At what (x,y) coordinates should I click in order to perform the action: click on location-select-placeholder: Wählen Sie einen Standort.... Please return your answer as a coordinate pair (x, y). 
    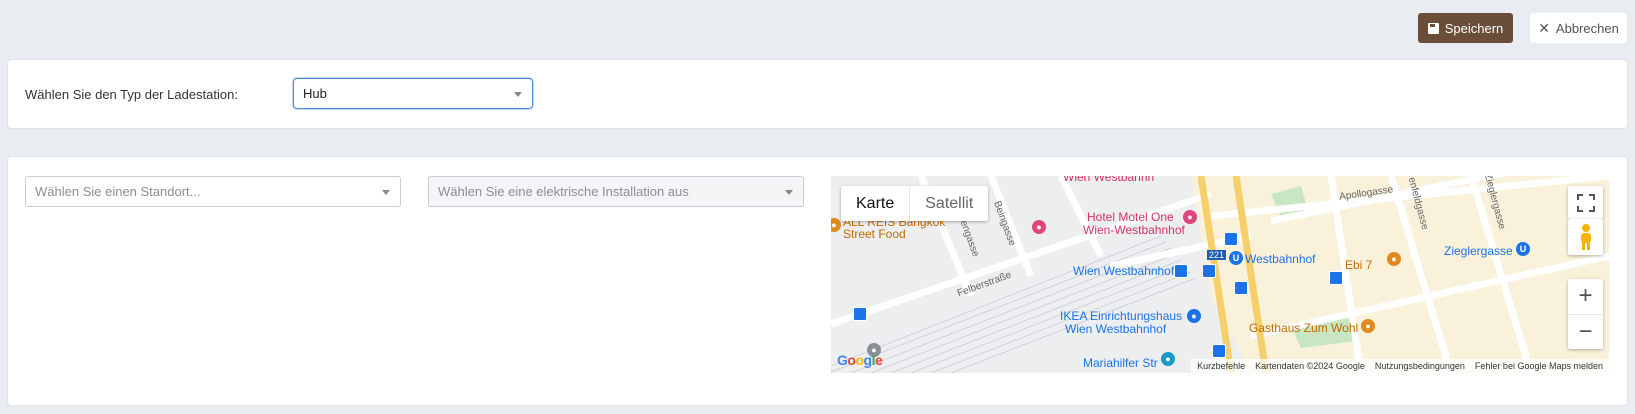
    Looking at the image, I should click on (118, 191).